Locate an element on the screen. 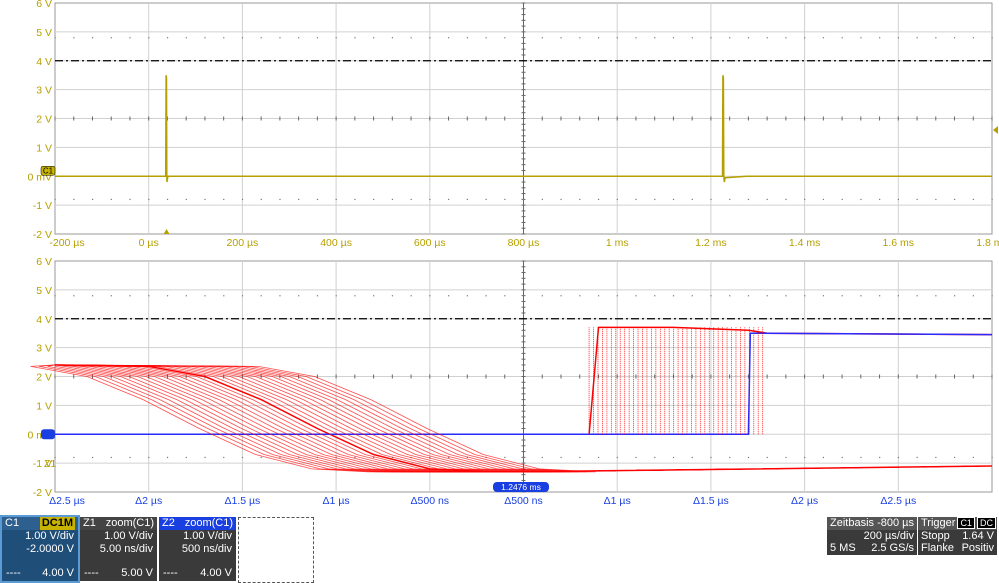  c1-vdiv: 1.00 V/div is located at coordinates (49, 536).